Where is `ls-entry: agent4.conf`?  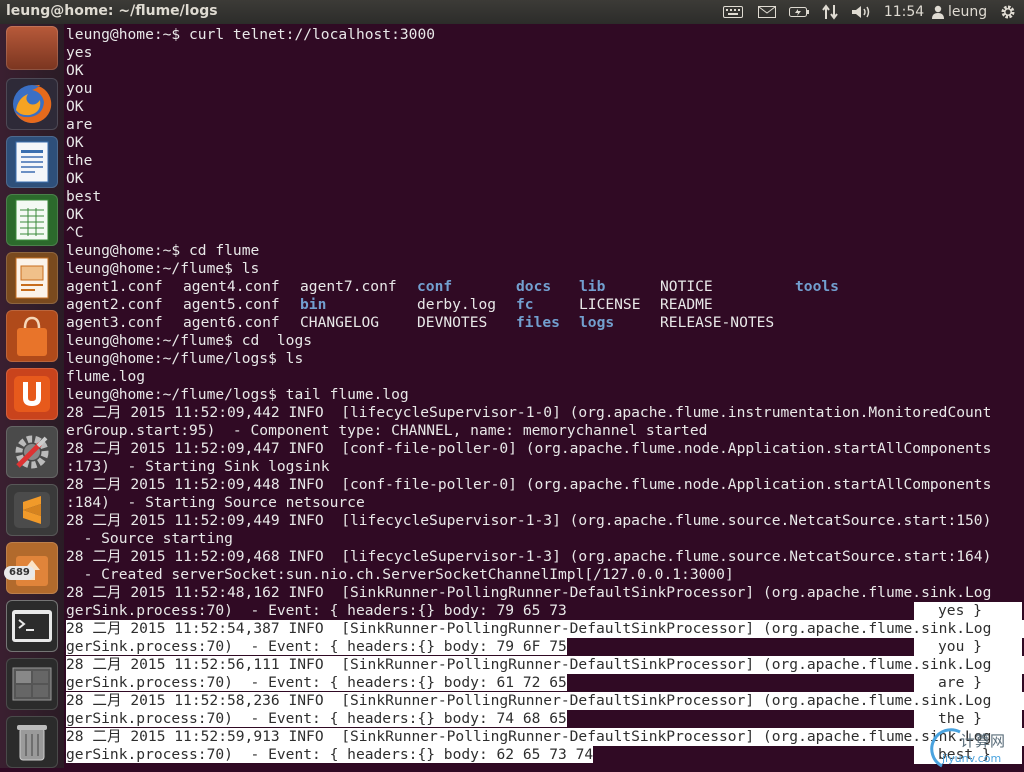 ls-entry: agent4.conf is located at coordinates (231, 286).